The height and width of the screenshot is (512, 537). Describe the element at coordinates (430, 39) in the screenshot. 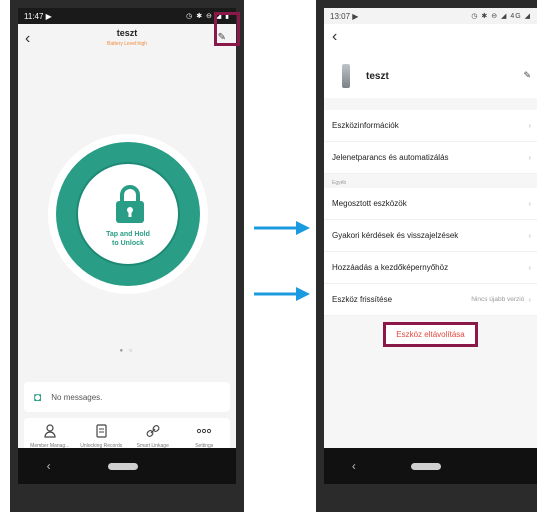

I see `header: ‹` at that location.